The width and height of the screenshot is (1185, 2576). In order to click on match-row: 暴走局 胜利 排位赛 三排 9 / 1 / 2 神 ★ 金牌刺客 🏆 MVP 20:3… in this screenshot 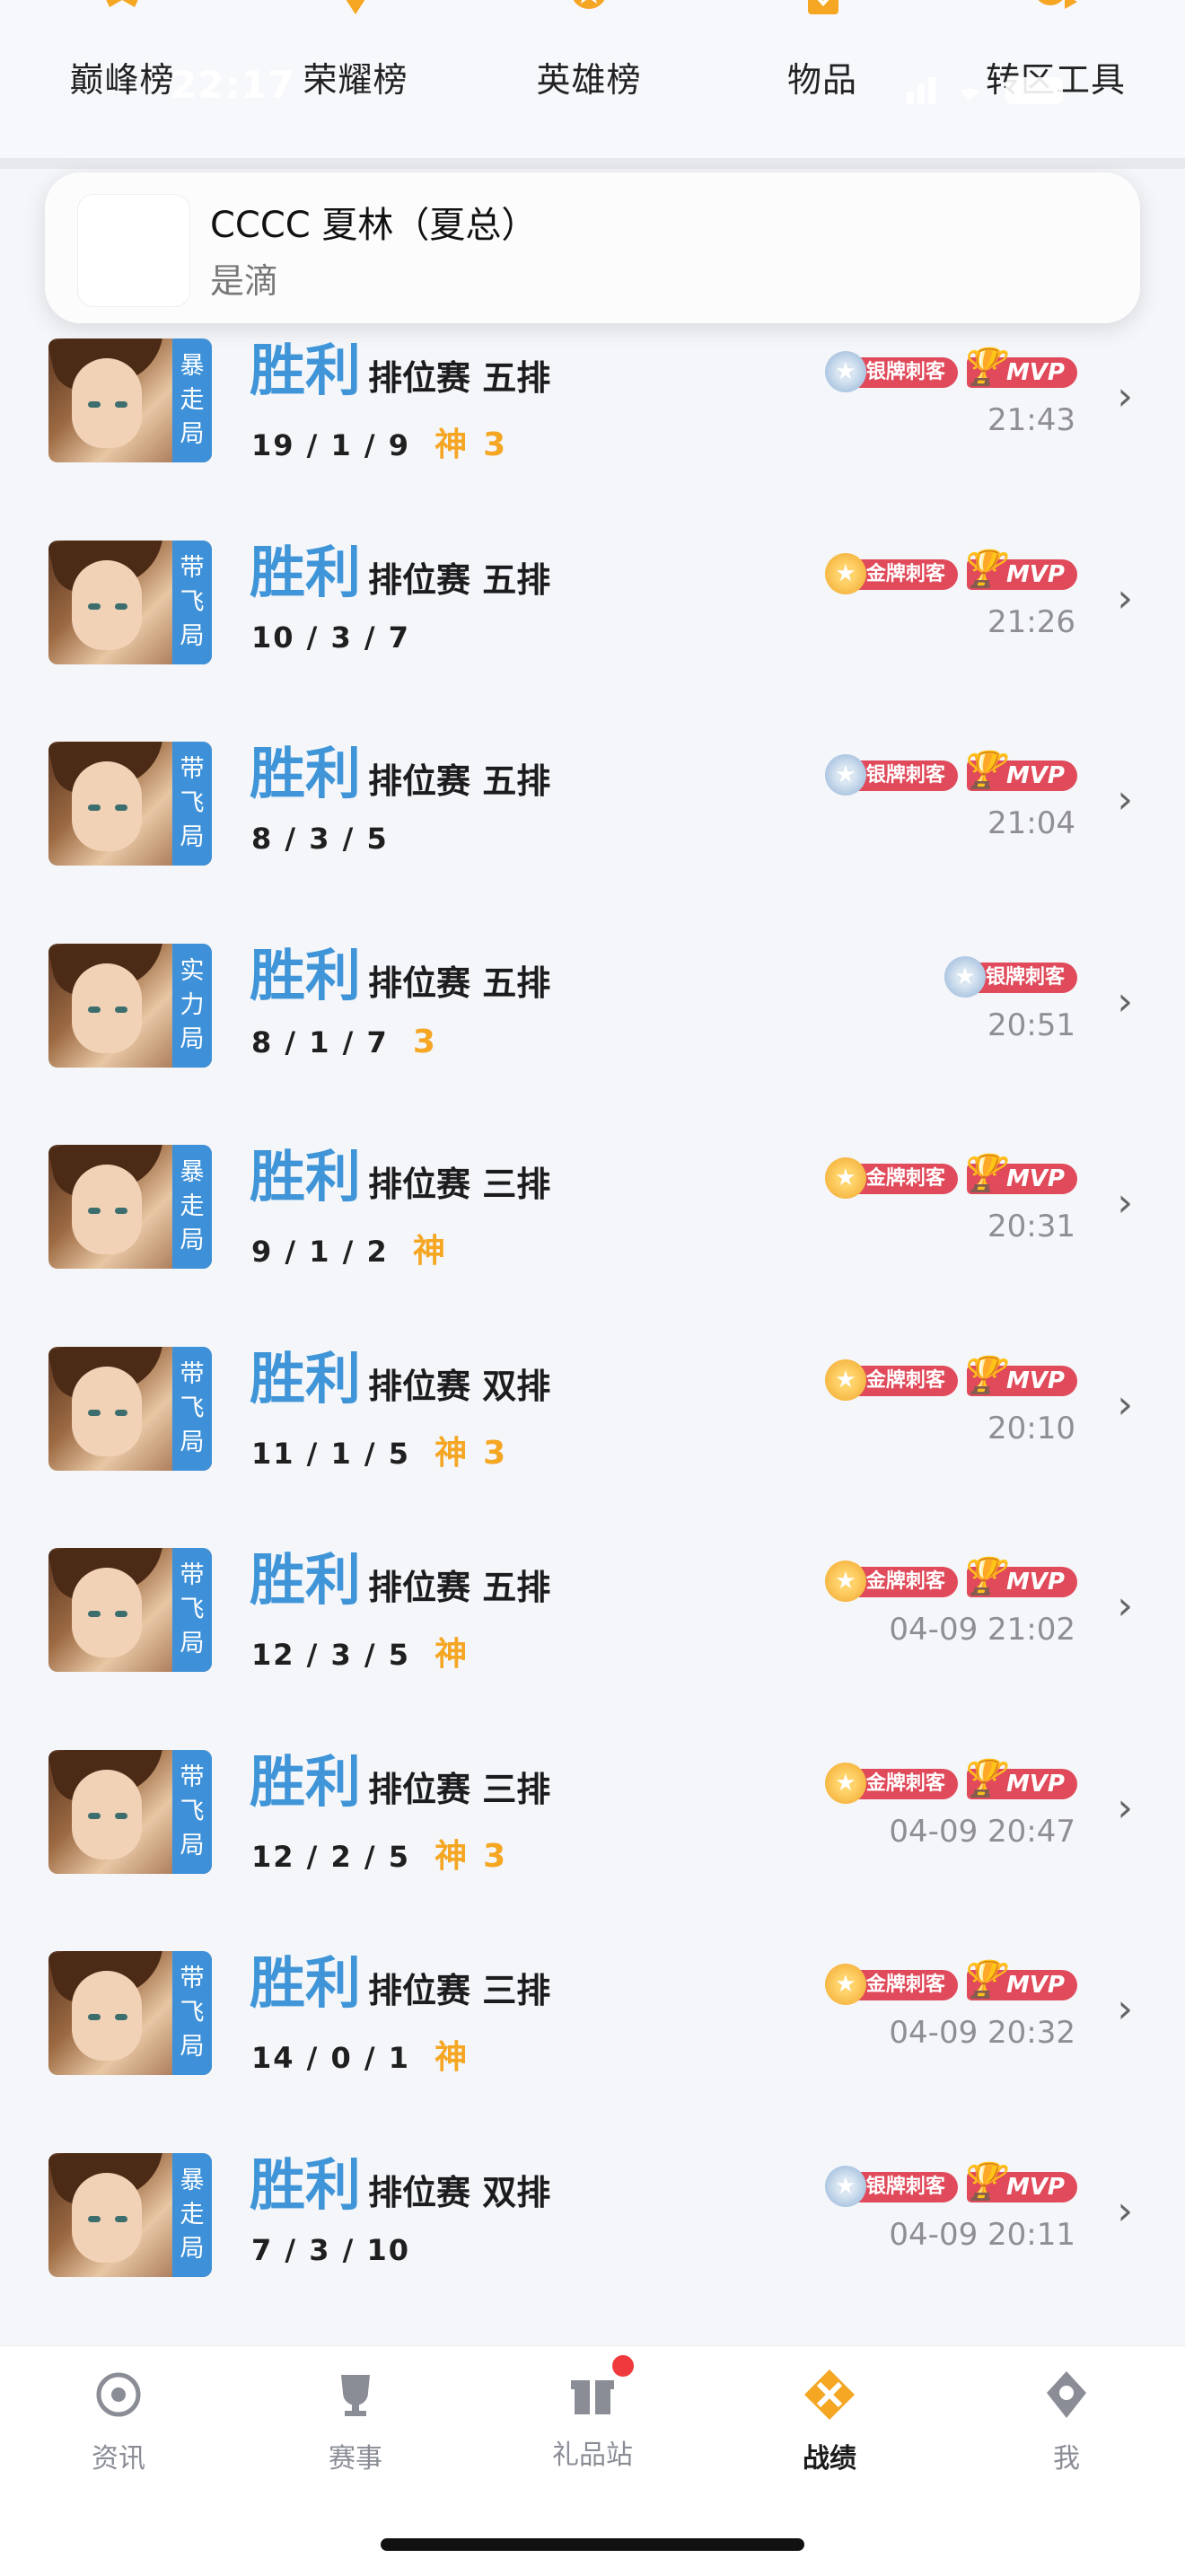, I will do `click(592, 1237)`.